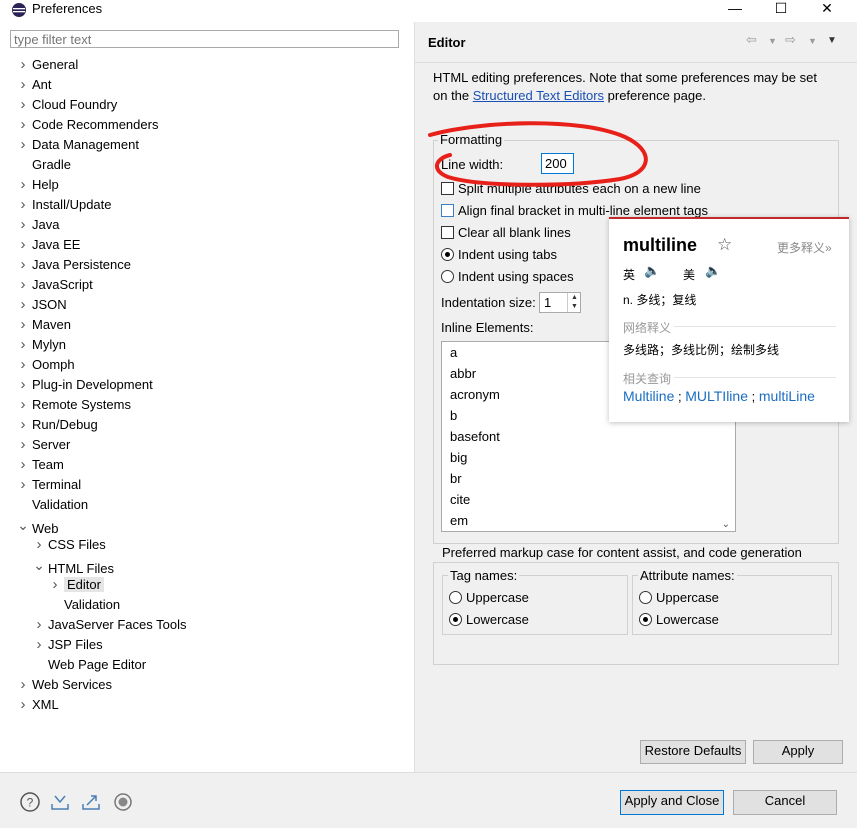 The height and width of the screenshot is (828, 857). I want to click on clear-blank-lines-checkbox: Clear all blank lines, so click(506, 232).